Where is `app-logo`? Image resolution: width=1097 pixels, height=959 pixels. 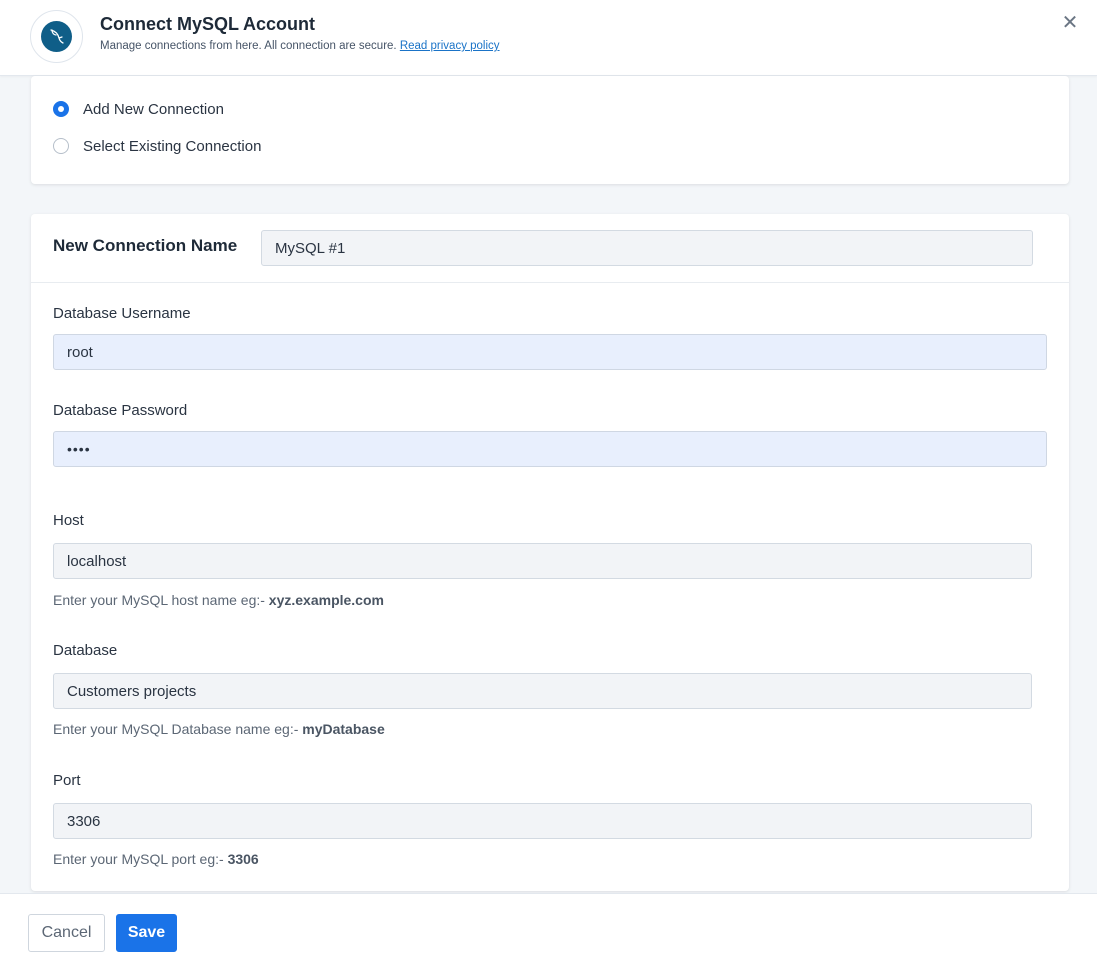
app-logo is located at coordinates (56, 36).